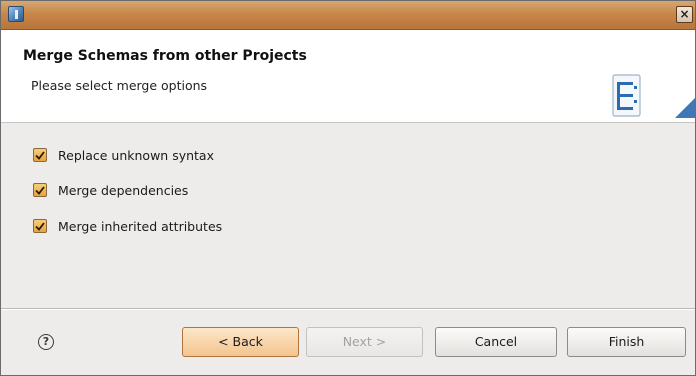  Describe the element at coordinates (685, 108) in the screenshot. I see `wizard-corner-icon` at that location.